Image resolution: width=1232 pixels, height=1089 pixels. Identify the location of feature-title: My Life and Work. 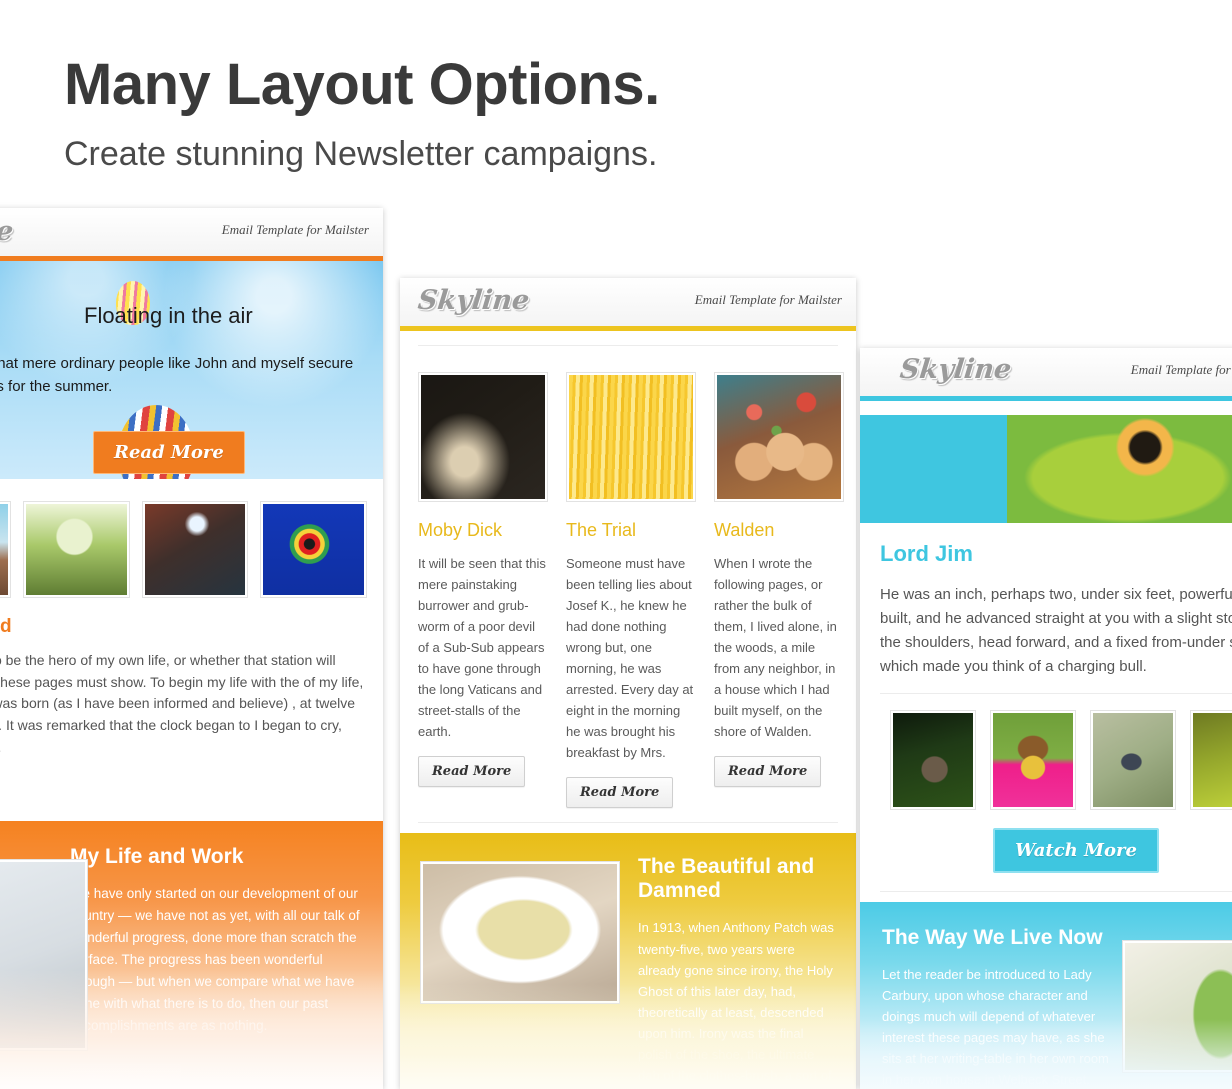
(157, 857).